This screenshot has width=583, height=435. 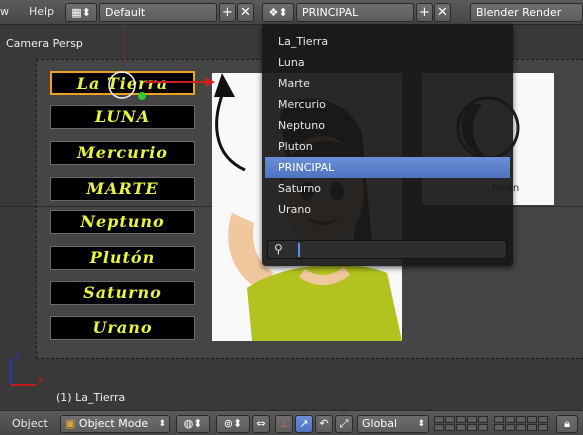 What do you see at coordinates (387, 167) in the screenshot?
I see `dropdown-item-principal: PRINCIPAL` at bounding box center [387, 167].